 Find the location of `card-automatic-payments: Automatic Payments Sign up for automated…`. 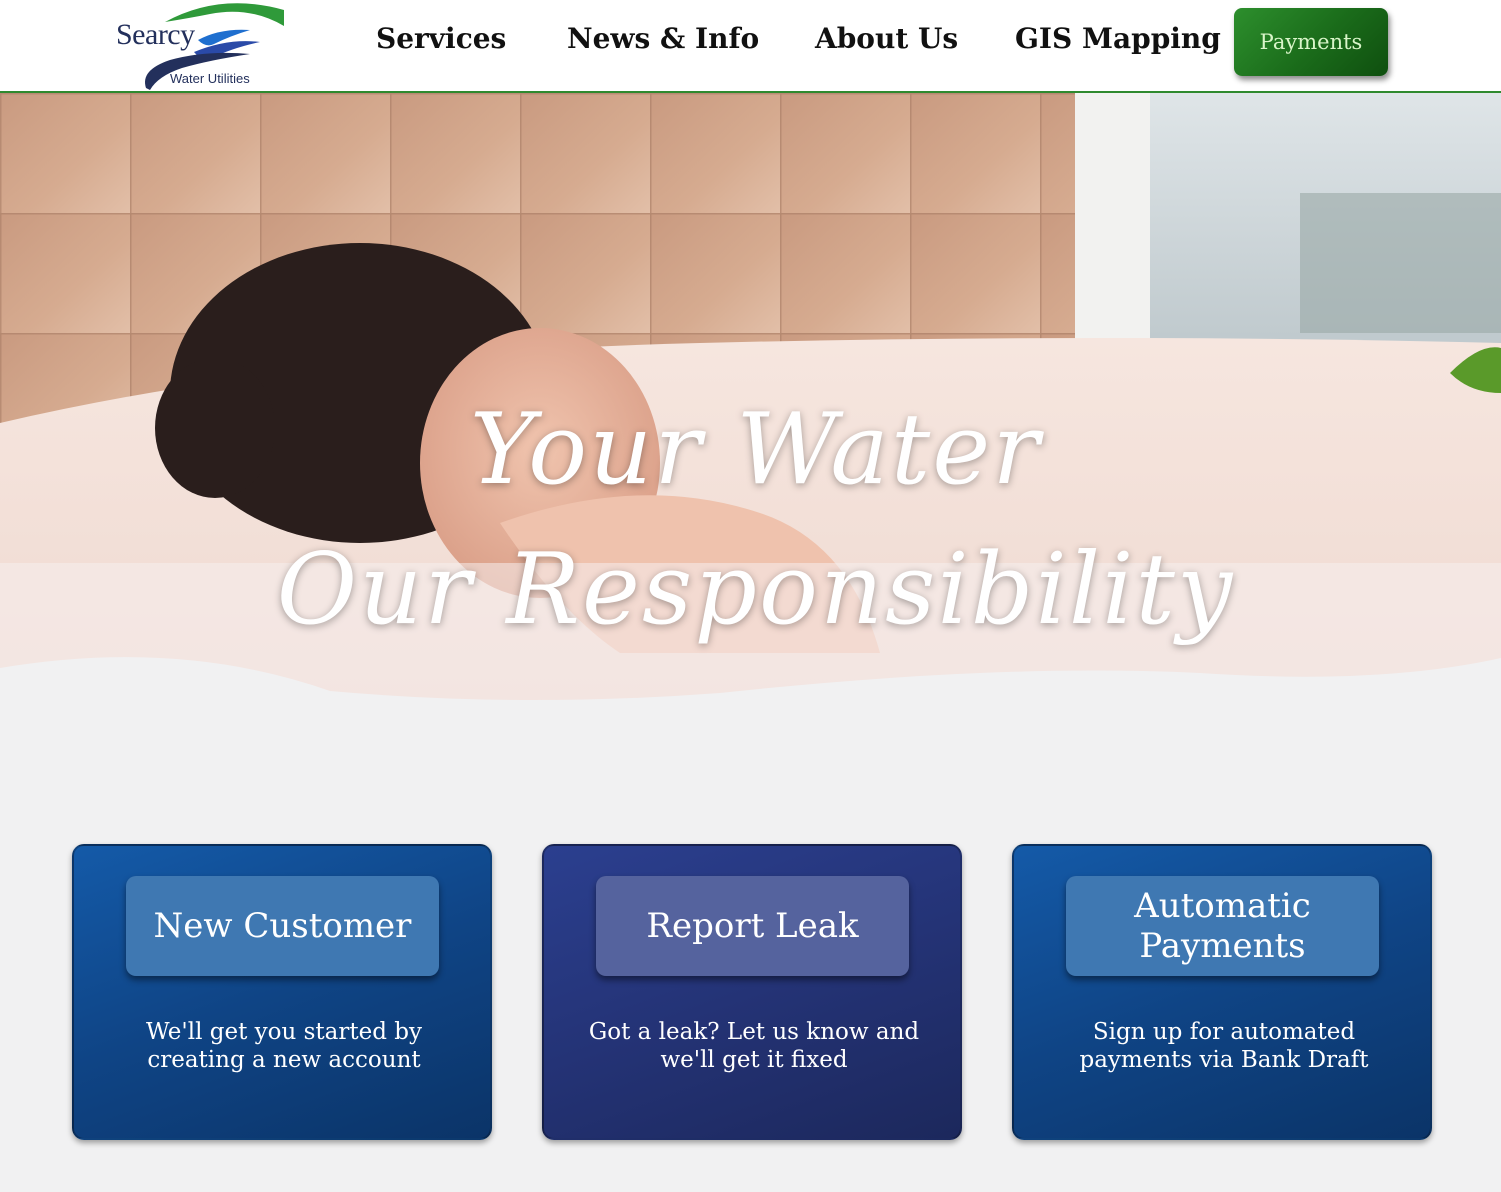

card-automatic-payments: Automatic Payments Sign up for automated… is located at coordinates (1222, 992).